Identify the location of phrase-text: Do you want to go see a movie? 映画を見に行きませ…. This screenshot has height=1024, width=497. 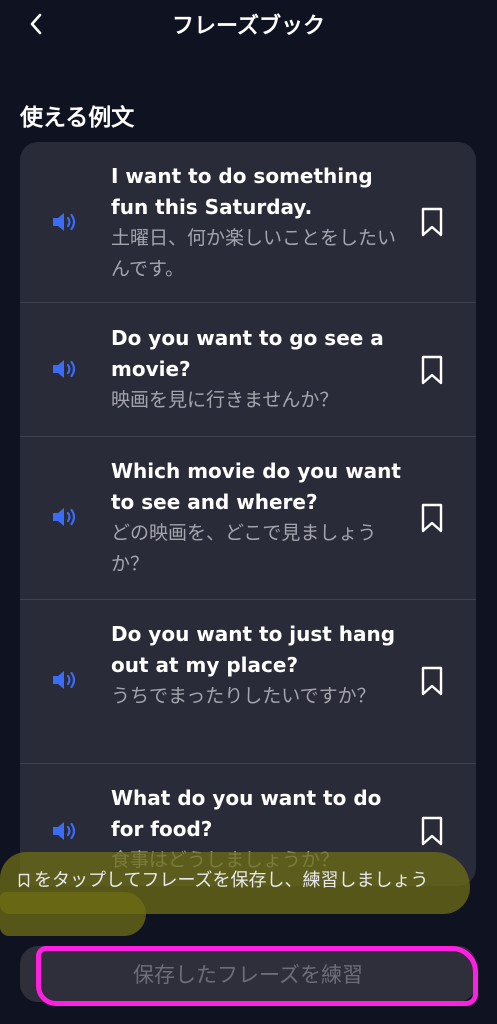
(256, 369).